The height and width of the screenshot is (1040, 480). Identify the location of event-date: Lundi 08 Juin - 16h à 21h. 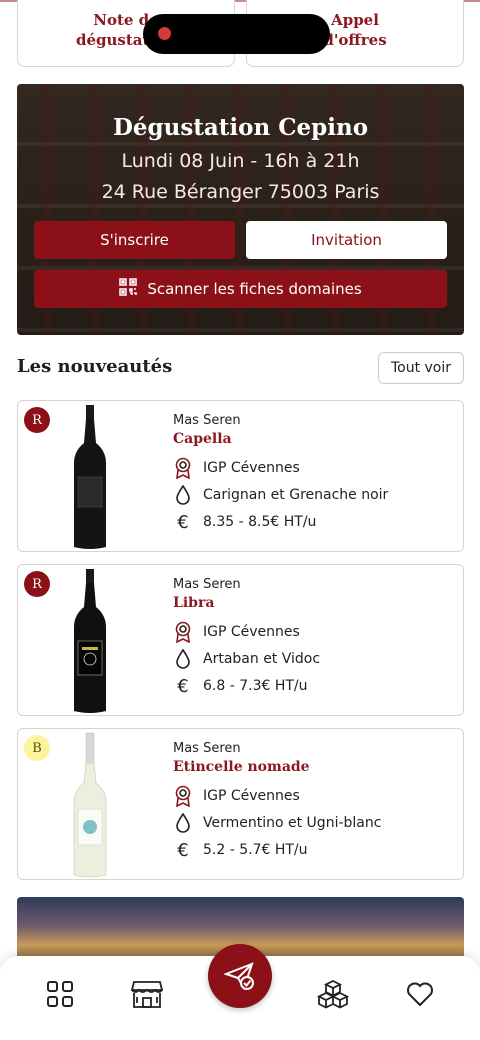
(240, 161).